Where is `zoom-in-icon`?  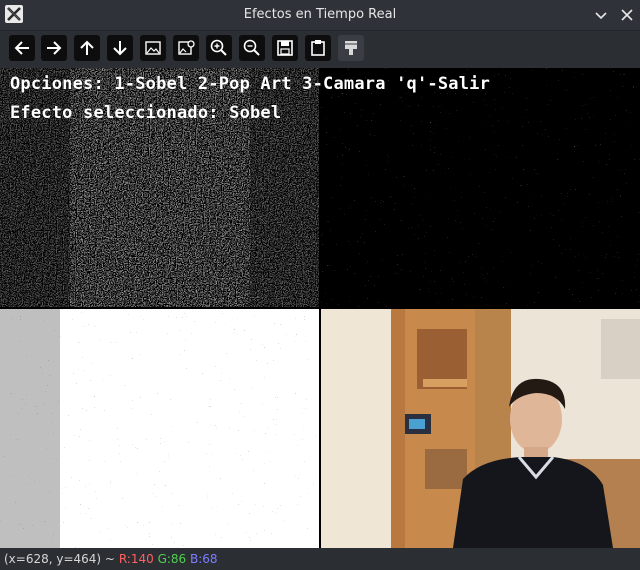
zoom-in-icon is located at coordinates (219, 48).